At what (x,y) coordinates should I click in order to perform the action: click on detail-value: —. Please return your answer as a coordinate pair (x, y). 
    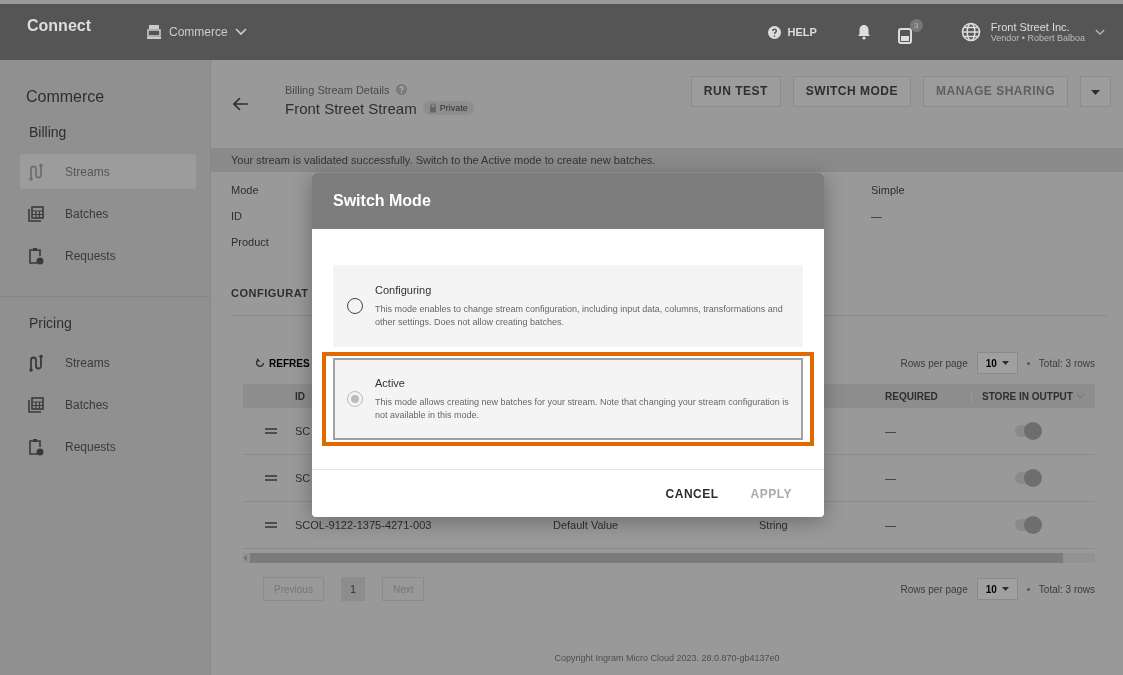
    Looking at the image, I should click on (876, 216).